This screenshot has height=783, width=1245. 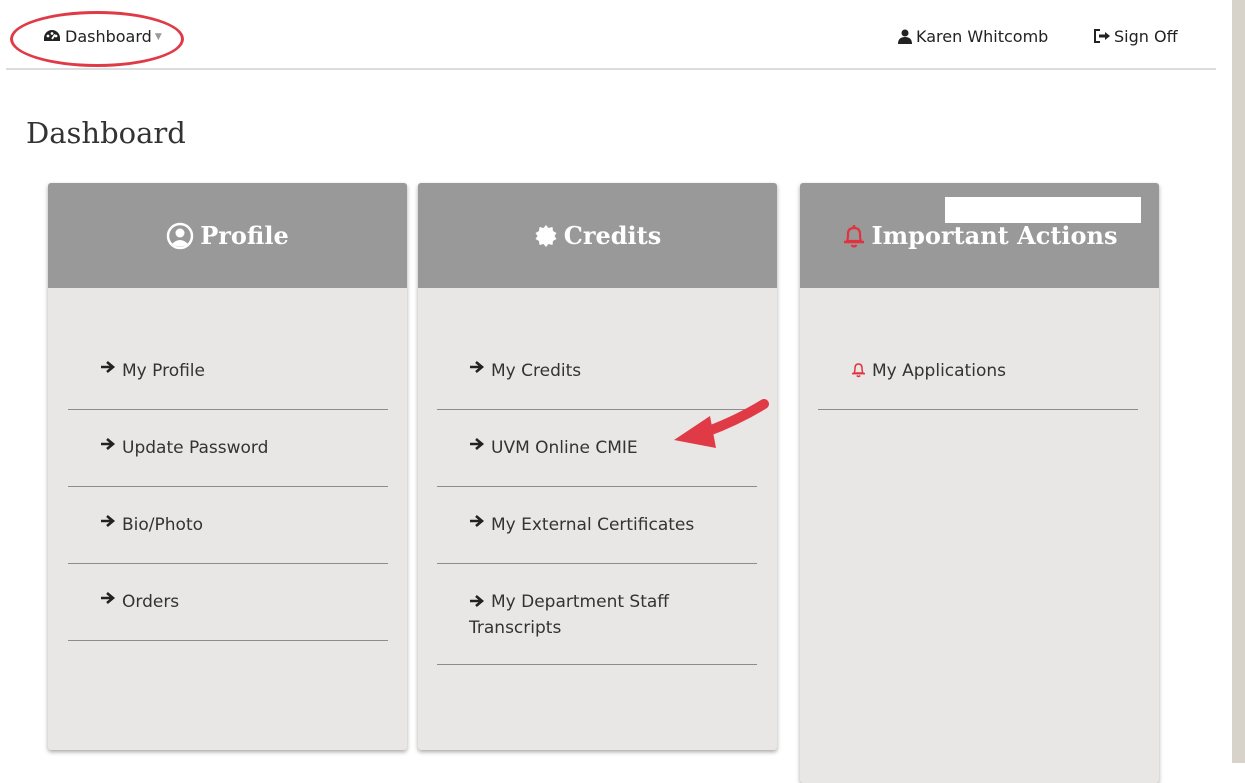 I want to click on profile-card-title: Profile, so click(x=244, y=235).